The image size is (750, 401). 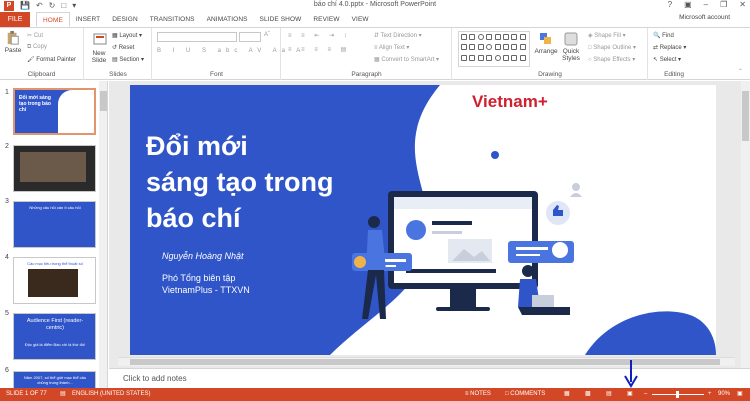 What do you see at coordinates (588, 394) in the screenshot?
I see `slide-sorter-icon: ▩` at bounding box center [588, 394].